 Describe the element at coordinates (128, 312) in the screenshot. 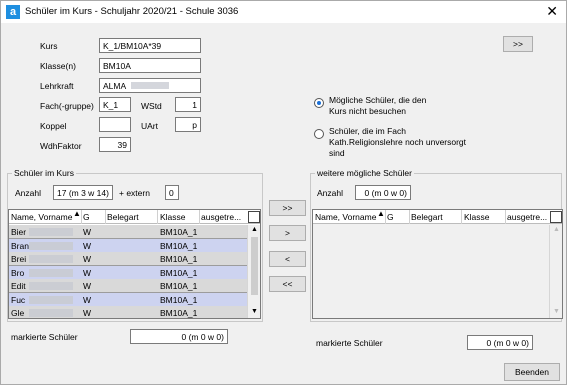

I see `table-row: Gle W BM10A_1` at that location.